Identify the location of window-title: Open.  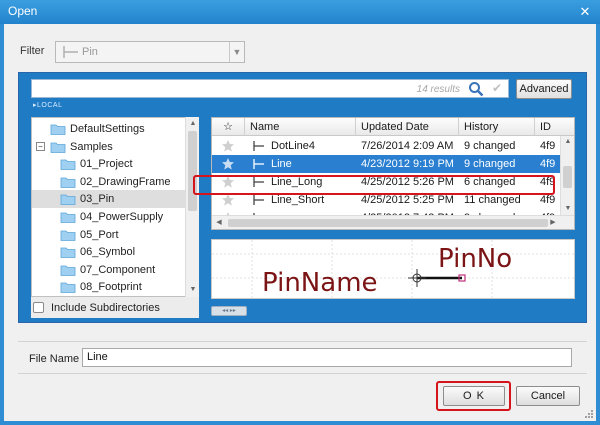
(23, 11).